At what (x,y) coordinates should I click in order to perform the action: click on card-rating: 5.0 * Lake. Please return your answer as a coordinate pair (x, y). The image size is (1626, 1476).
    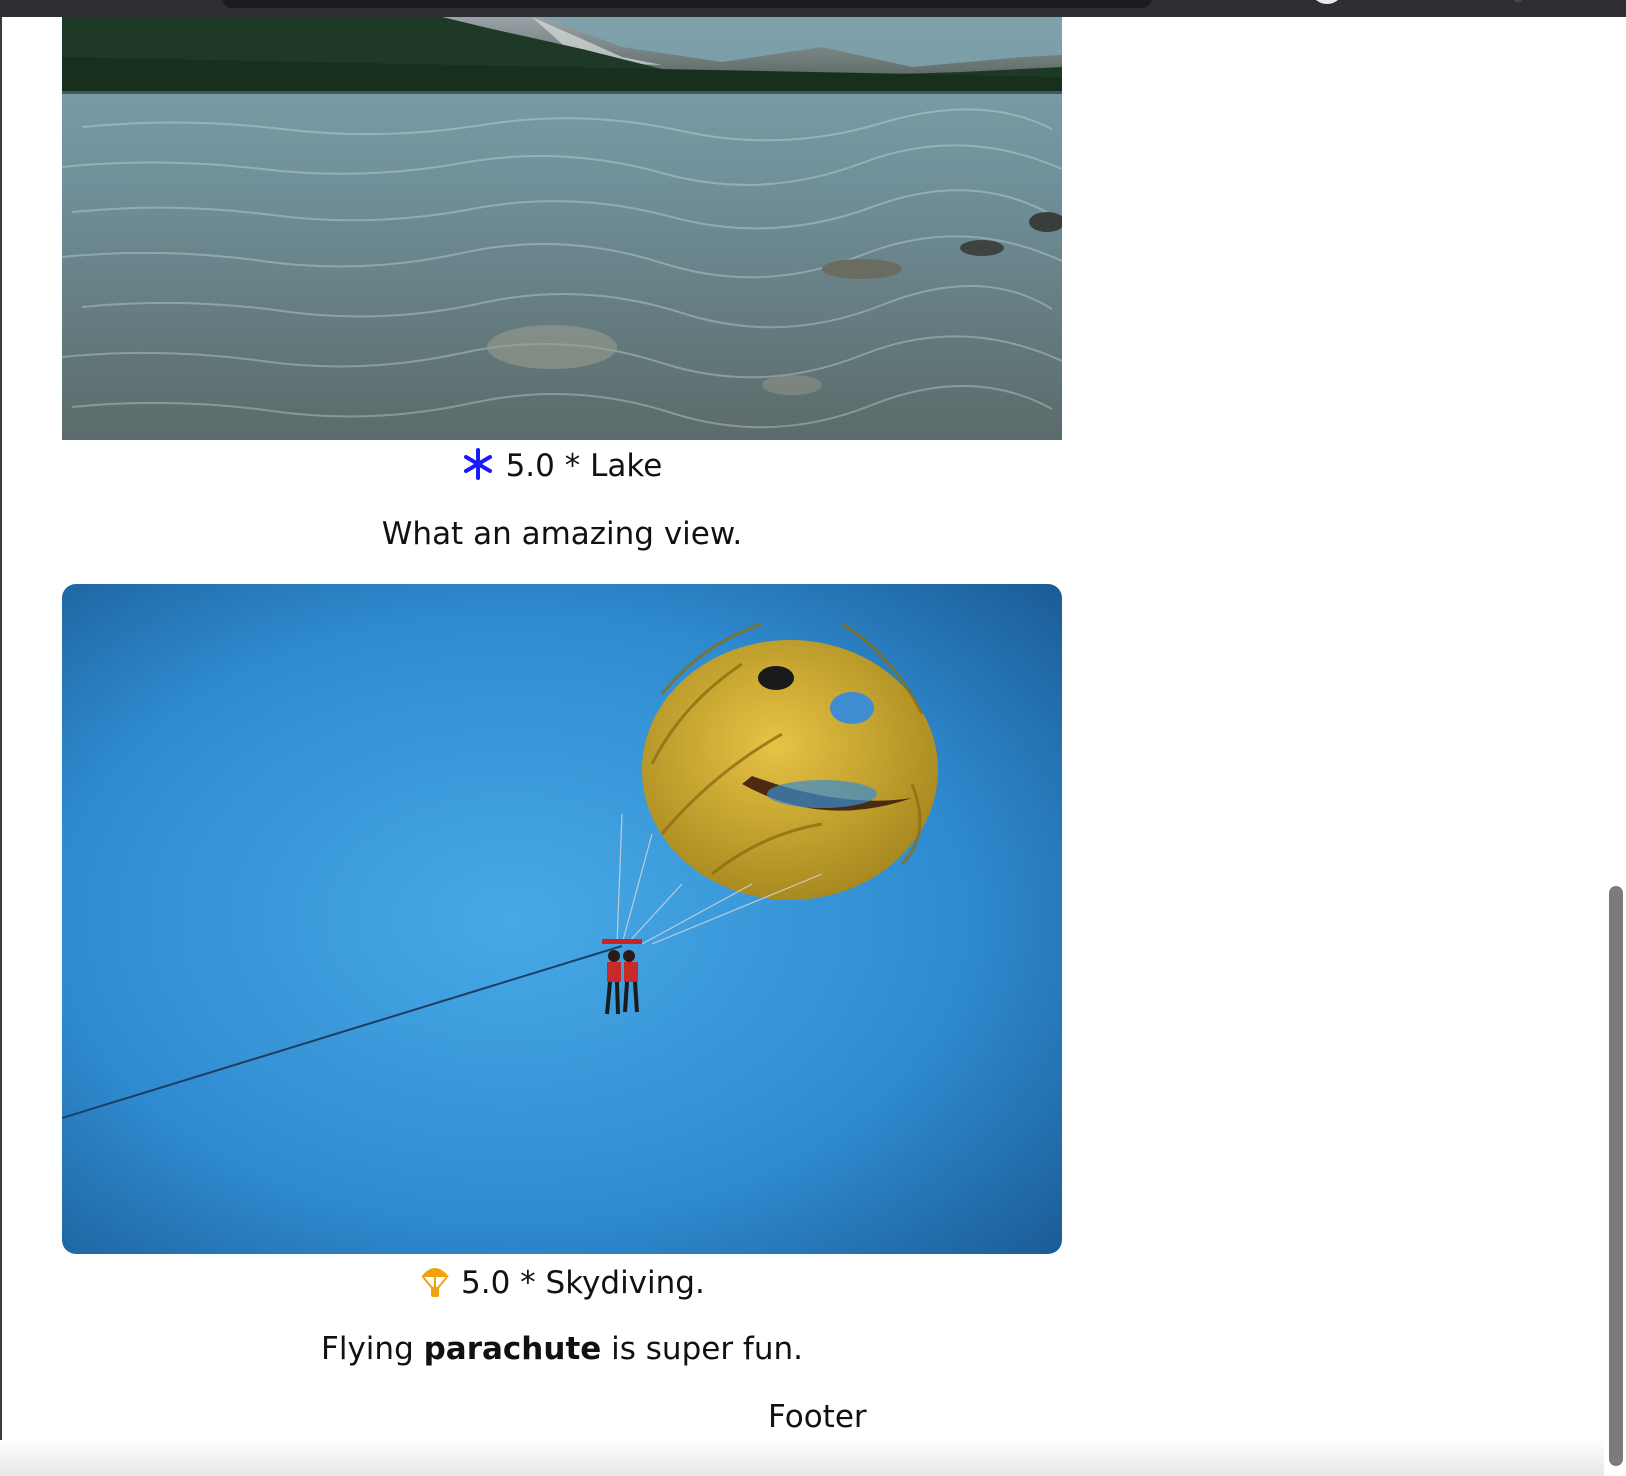
    Looking at the image, I should click on (562, 466).